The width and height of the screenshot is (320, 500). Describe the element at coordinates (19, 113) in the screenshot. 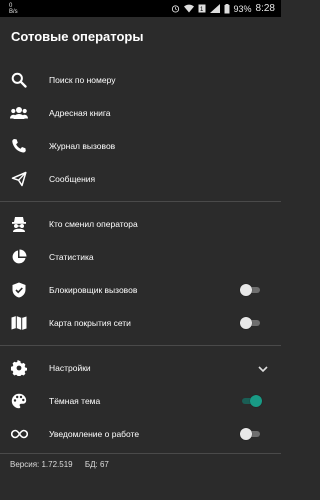

I see `contacts-icon` at that location.